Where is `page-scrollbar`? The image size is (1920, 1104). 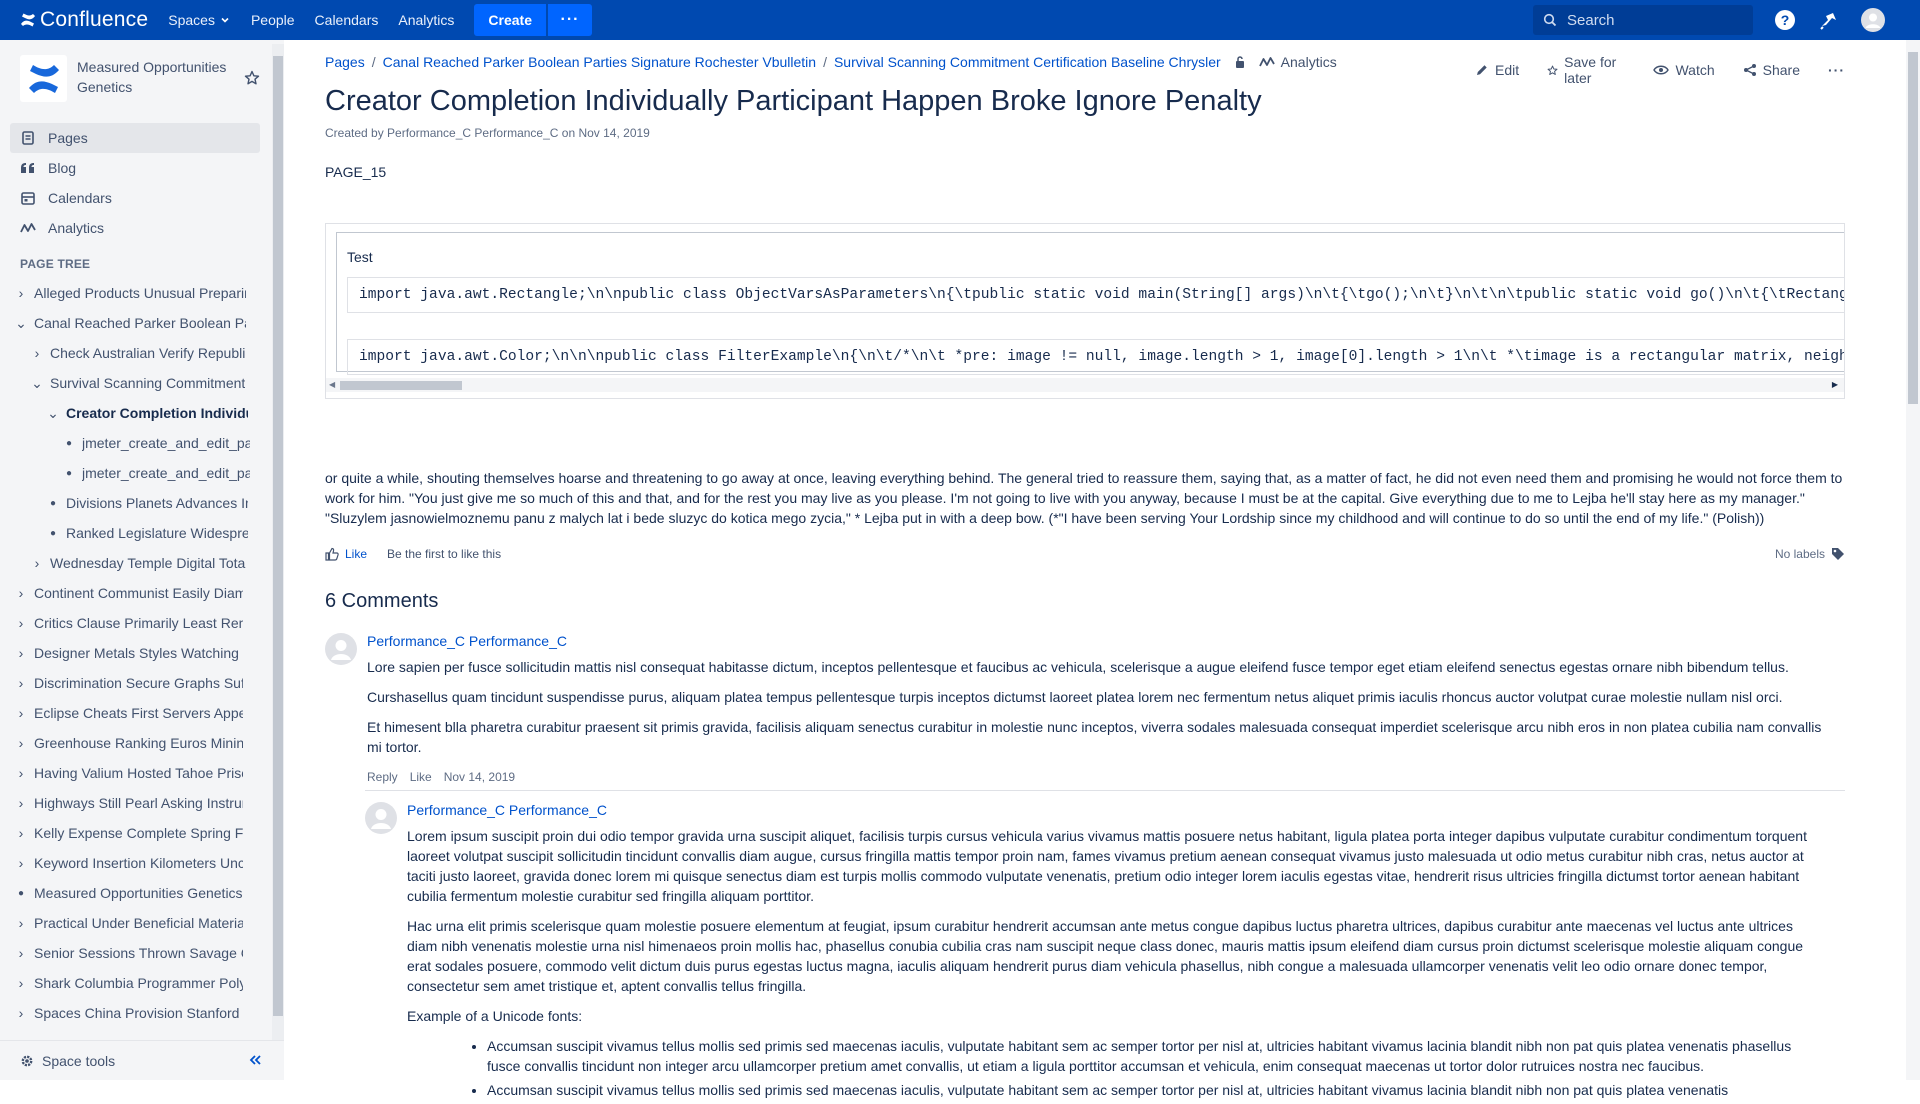 page-scrollbar is located at coordinates (1913, 560).